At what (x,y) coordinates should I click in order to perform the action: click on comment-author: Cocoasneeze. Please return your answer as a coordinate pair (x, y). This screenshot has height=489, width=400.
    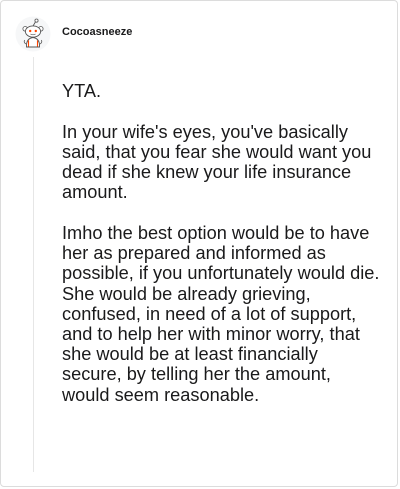
    Looking at the image, I should click on (97, 32).